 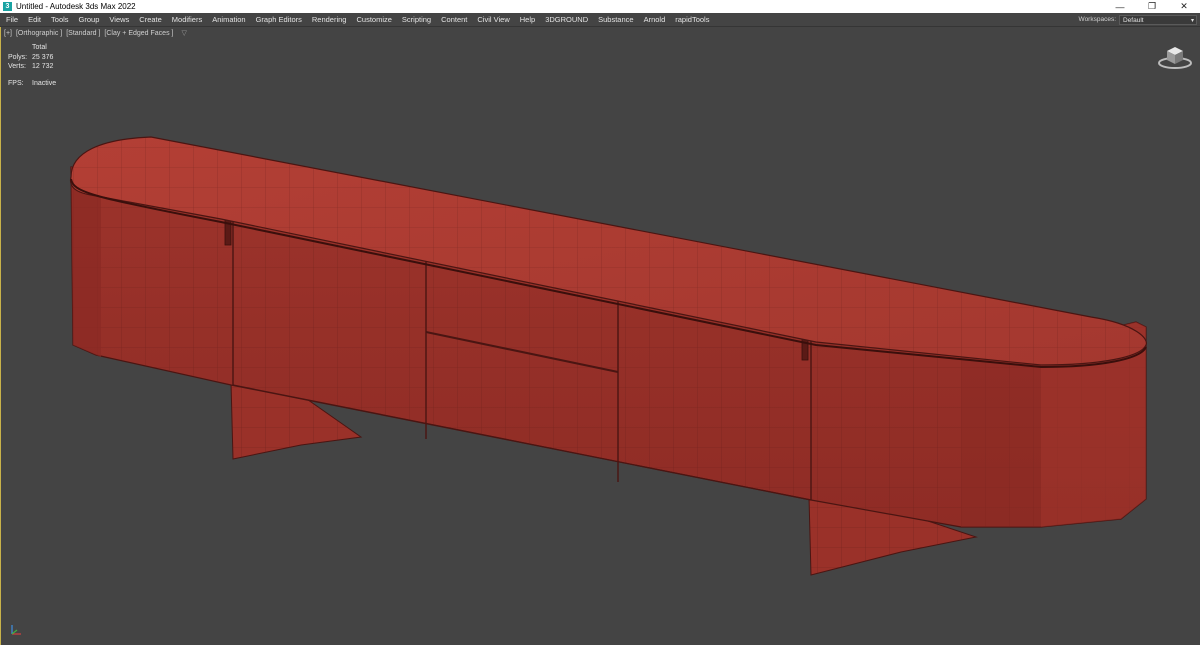 I want to click on restore-button: ❐, so click(x=1152, y=6).